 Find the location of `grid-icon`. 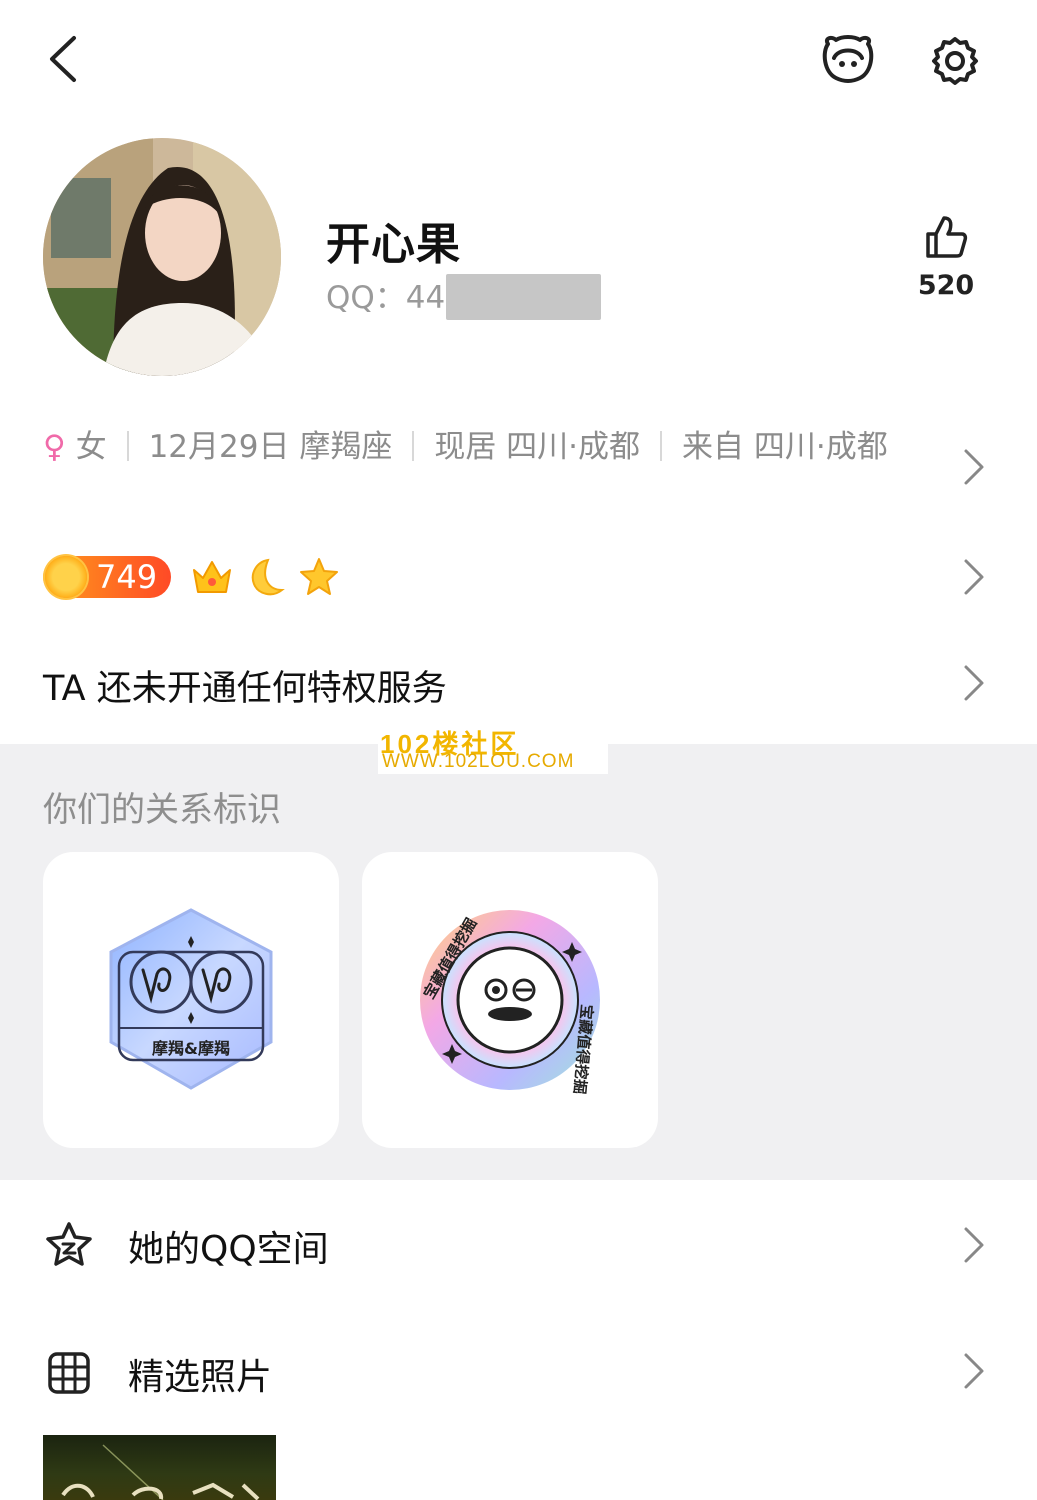

grid-icon is located at coordinates (69, 1373).